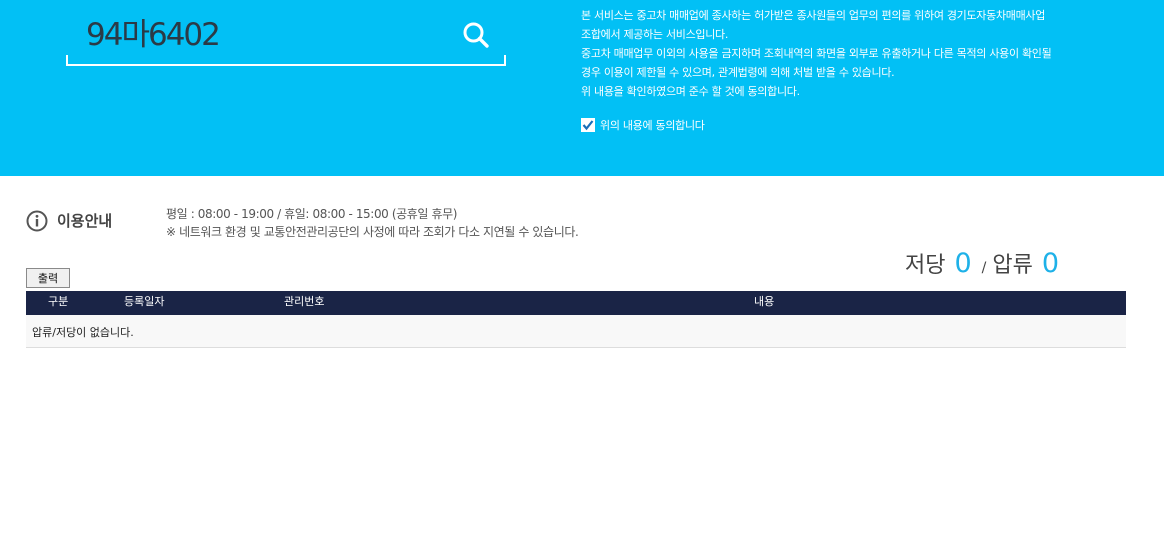 Image resolution: width=1164 pixels, height=558 pixels. What do you see at coordinates (286, 65) in the screenshot?
I see `search-underline` at bounding box center [286, 65].